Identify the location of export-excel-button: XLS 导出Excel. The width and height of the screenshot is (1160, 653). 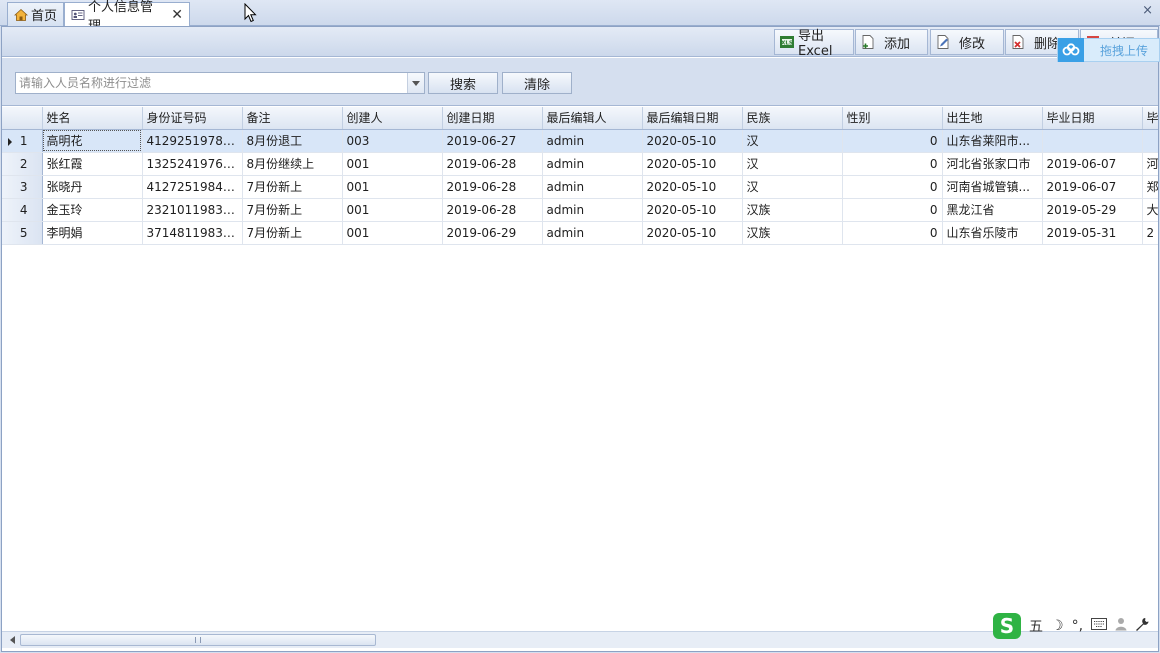
(814, 44).